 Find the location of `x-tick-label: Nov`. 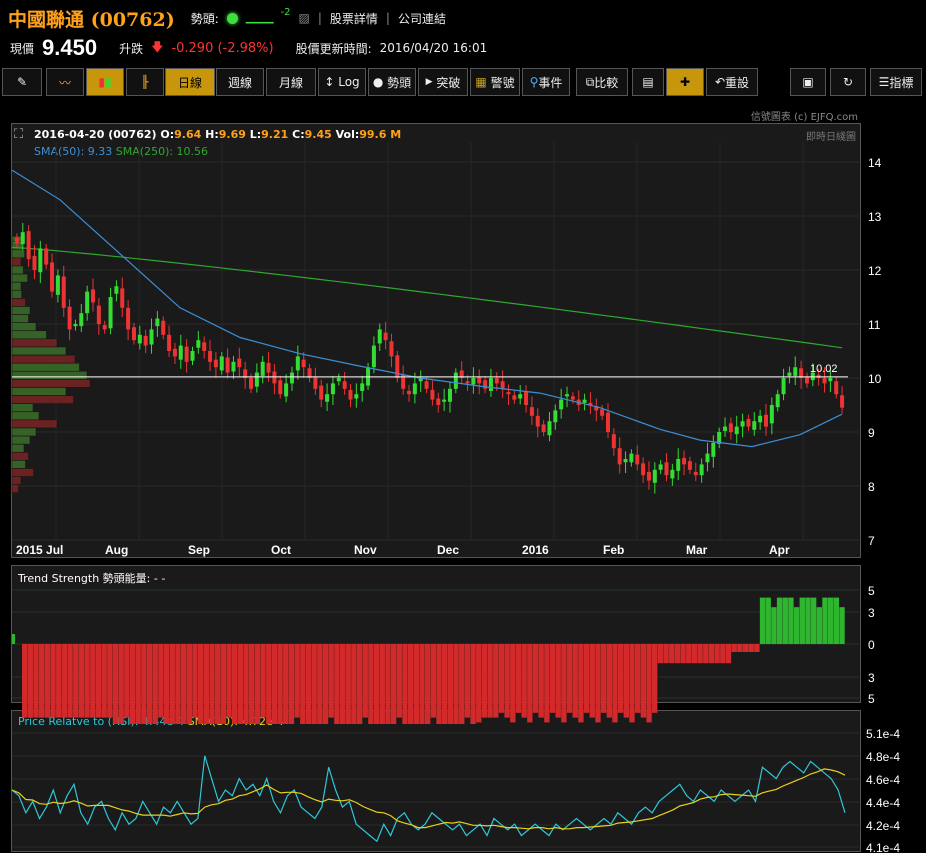

x-tick-label: Nov is located at coordinates (365, 550).